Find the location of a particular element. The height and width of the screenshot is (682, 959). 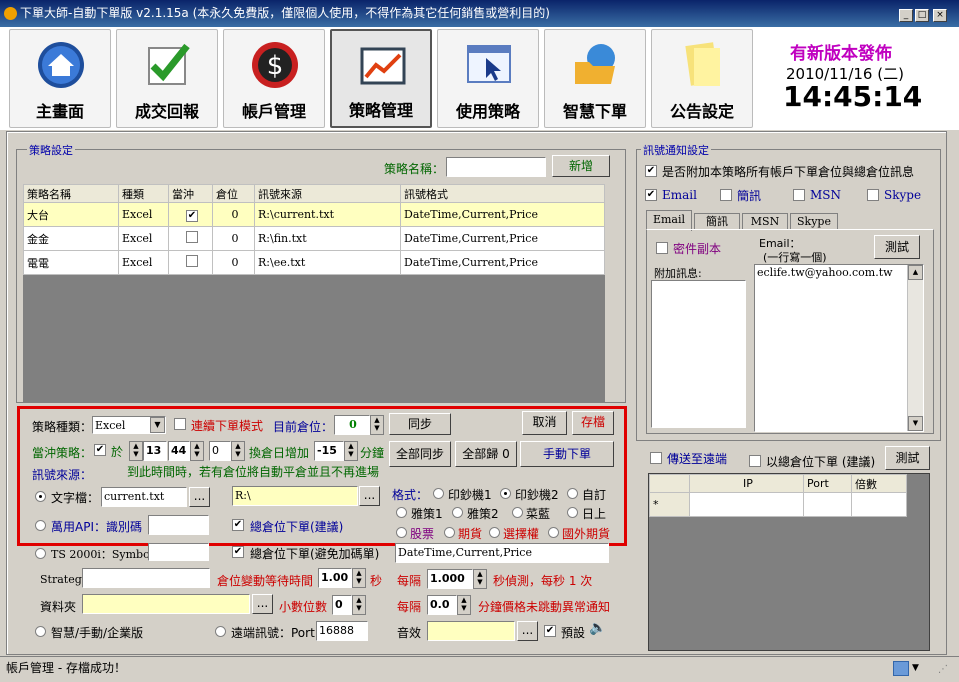

toolbar-home-button: 主畫面 is located at coordinates (60, 78).